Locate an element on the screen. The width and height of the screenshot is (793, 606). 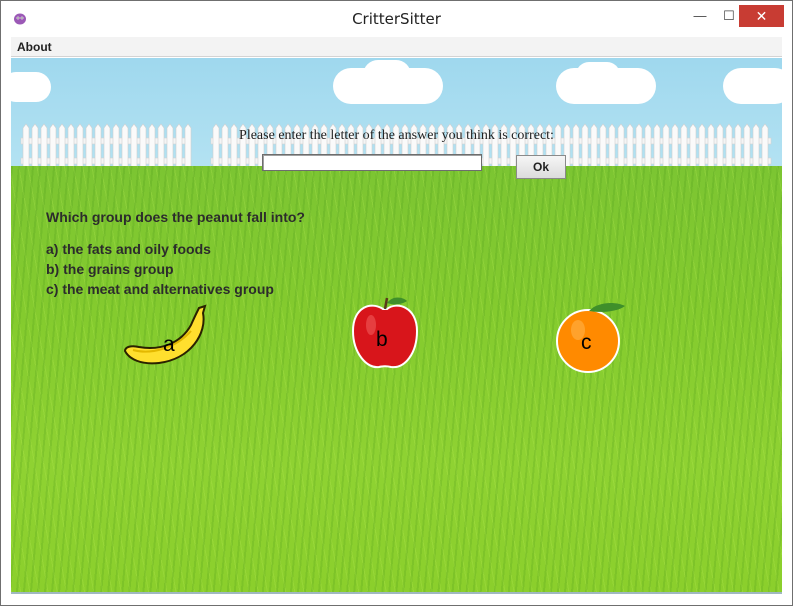
apple-letter: b is located at coordinates (382, 339).